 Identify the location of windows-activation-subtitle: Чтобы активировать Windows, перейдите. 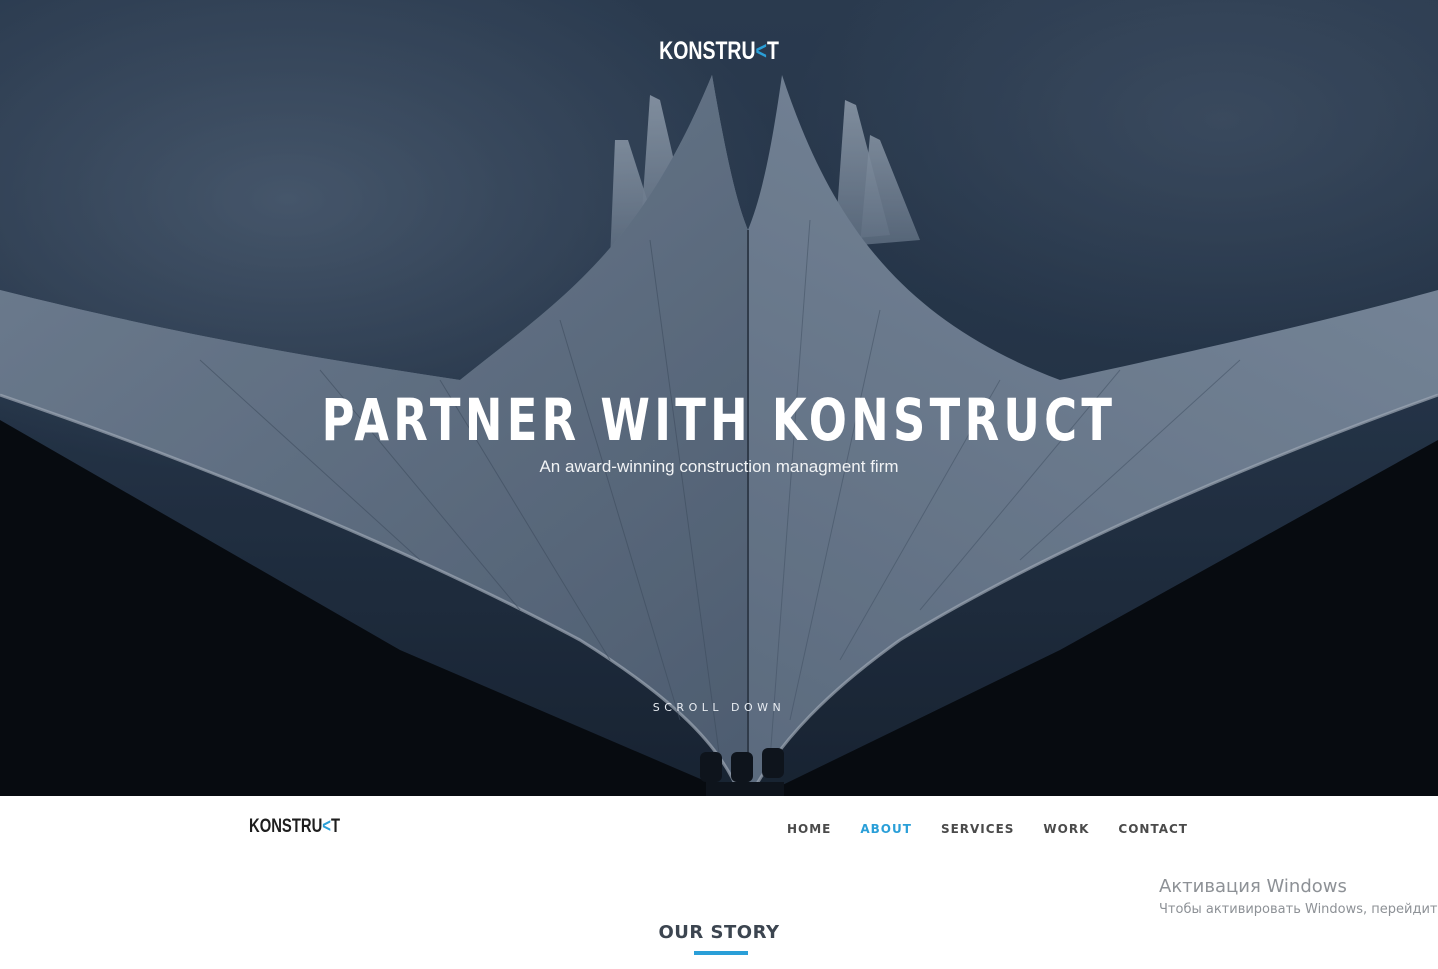
(1298, 909).